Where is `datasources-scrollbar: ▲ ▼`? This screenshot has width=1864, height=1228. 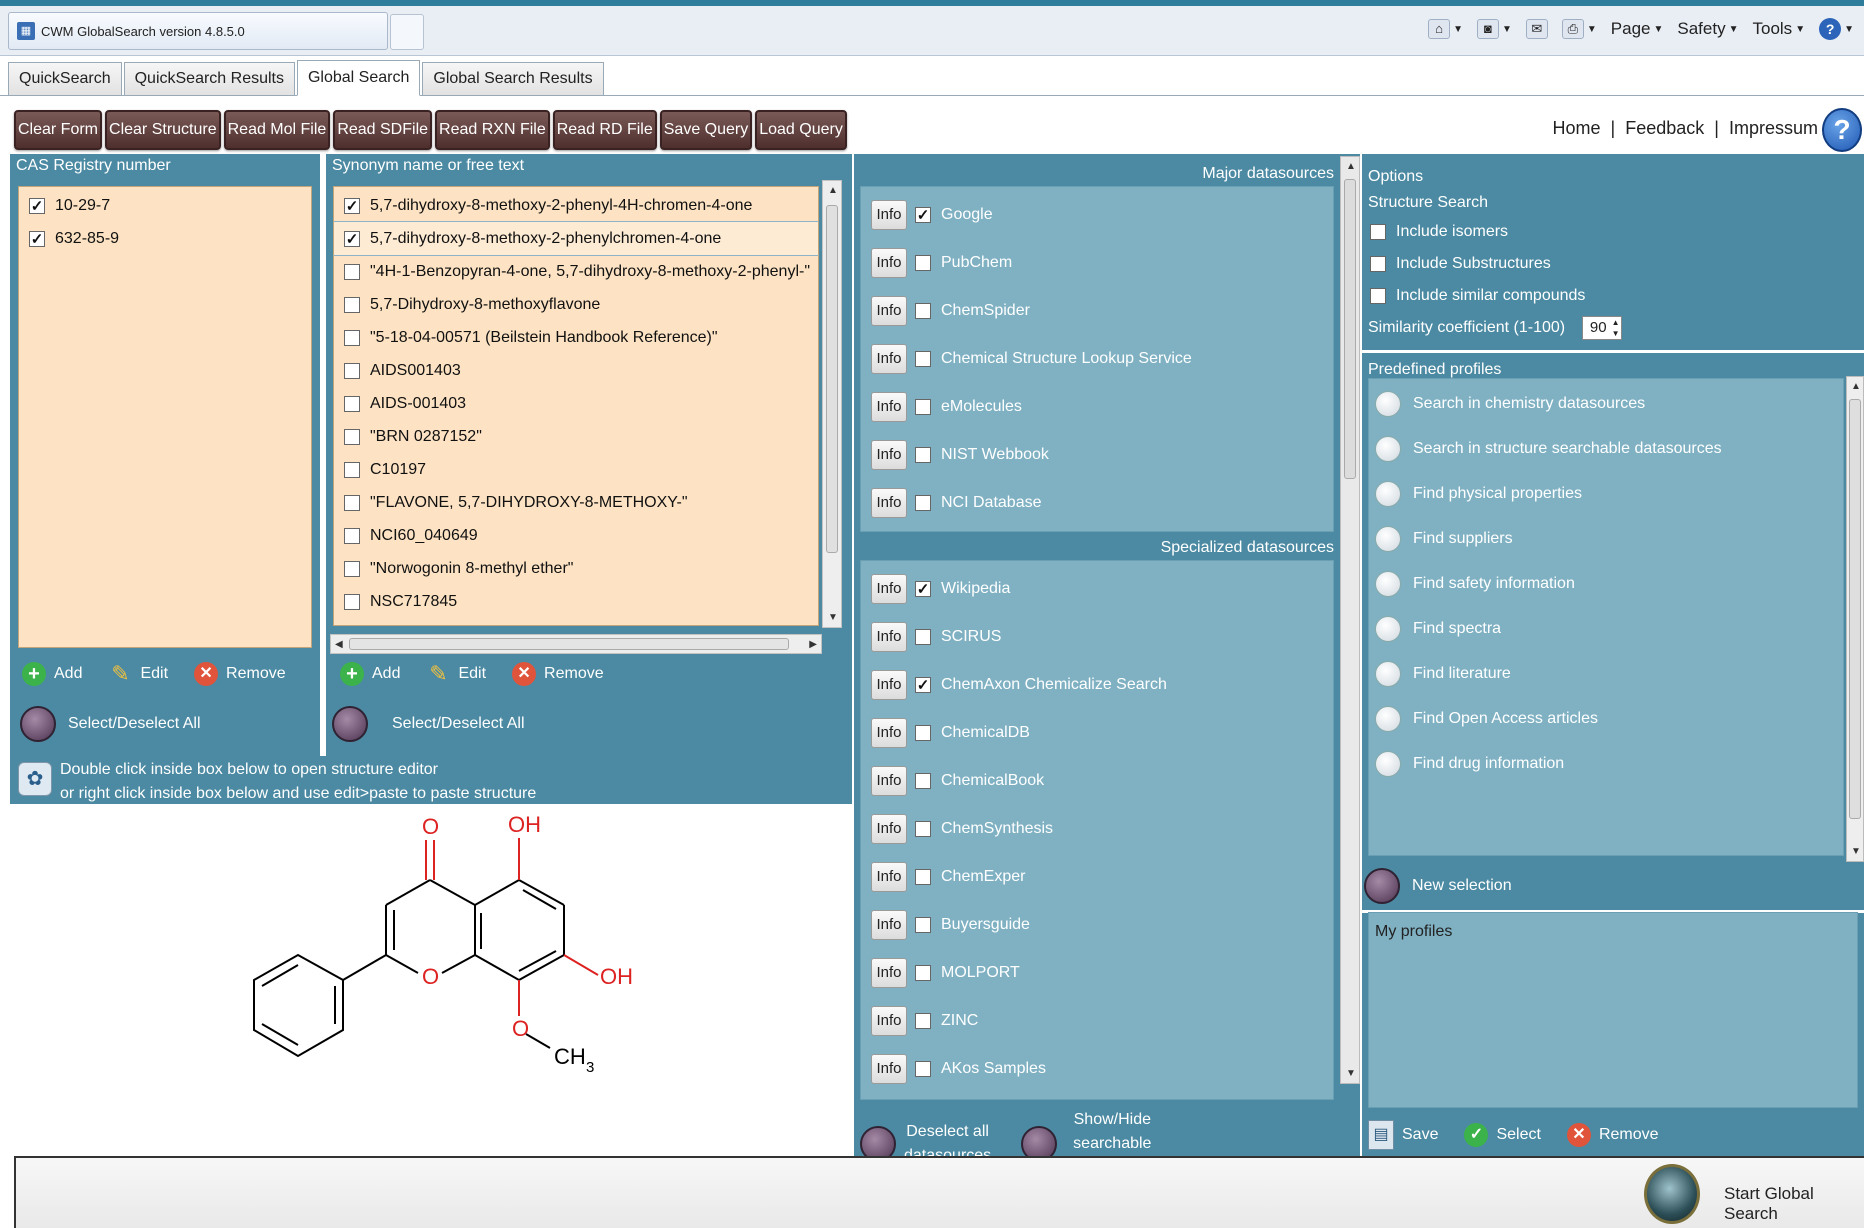
datasources-scrollbar: ▲ ▼ is located at coordinates (1350, 620).